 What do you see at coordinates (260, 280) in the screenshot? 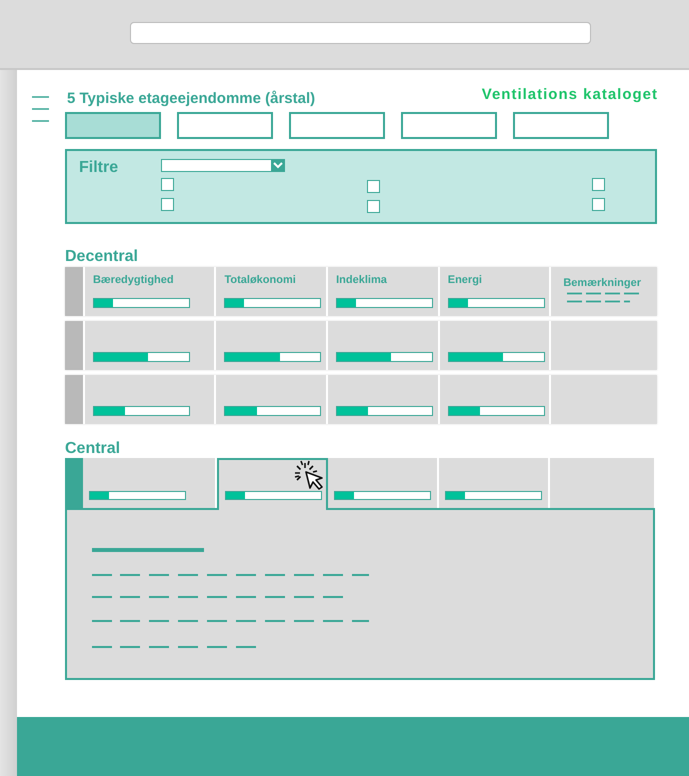
I see `column-heading: Totaløkonomi` at bounding box center [260, 280].